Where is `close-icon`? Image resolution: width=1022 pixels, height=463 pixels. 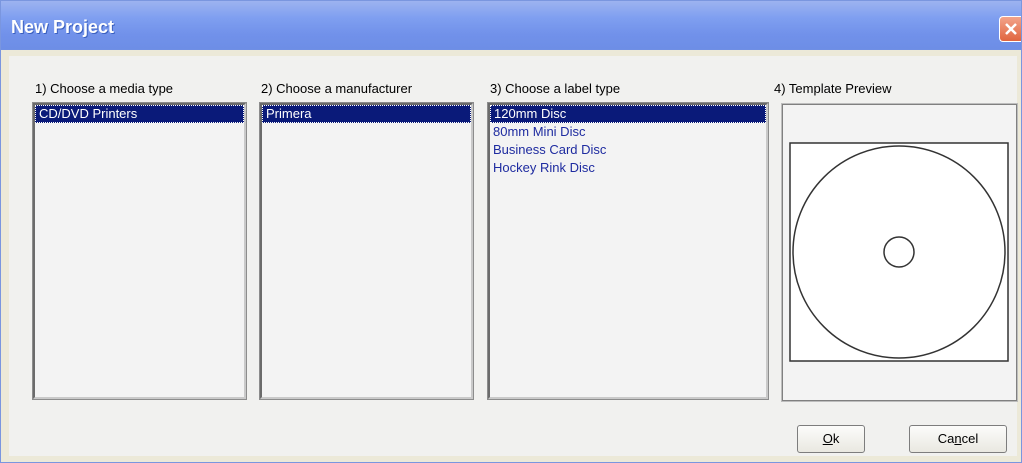
close-icon is located at coordinates (1011, 29).